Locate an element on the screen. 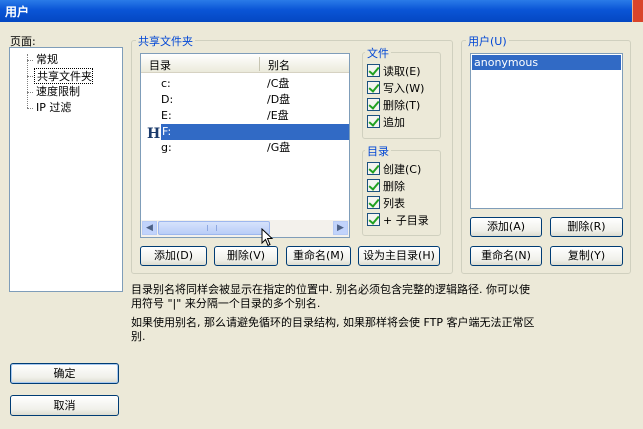  grip-icon is located at coordinates (212, 228).